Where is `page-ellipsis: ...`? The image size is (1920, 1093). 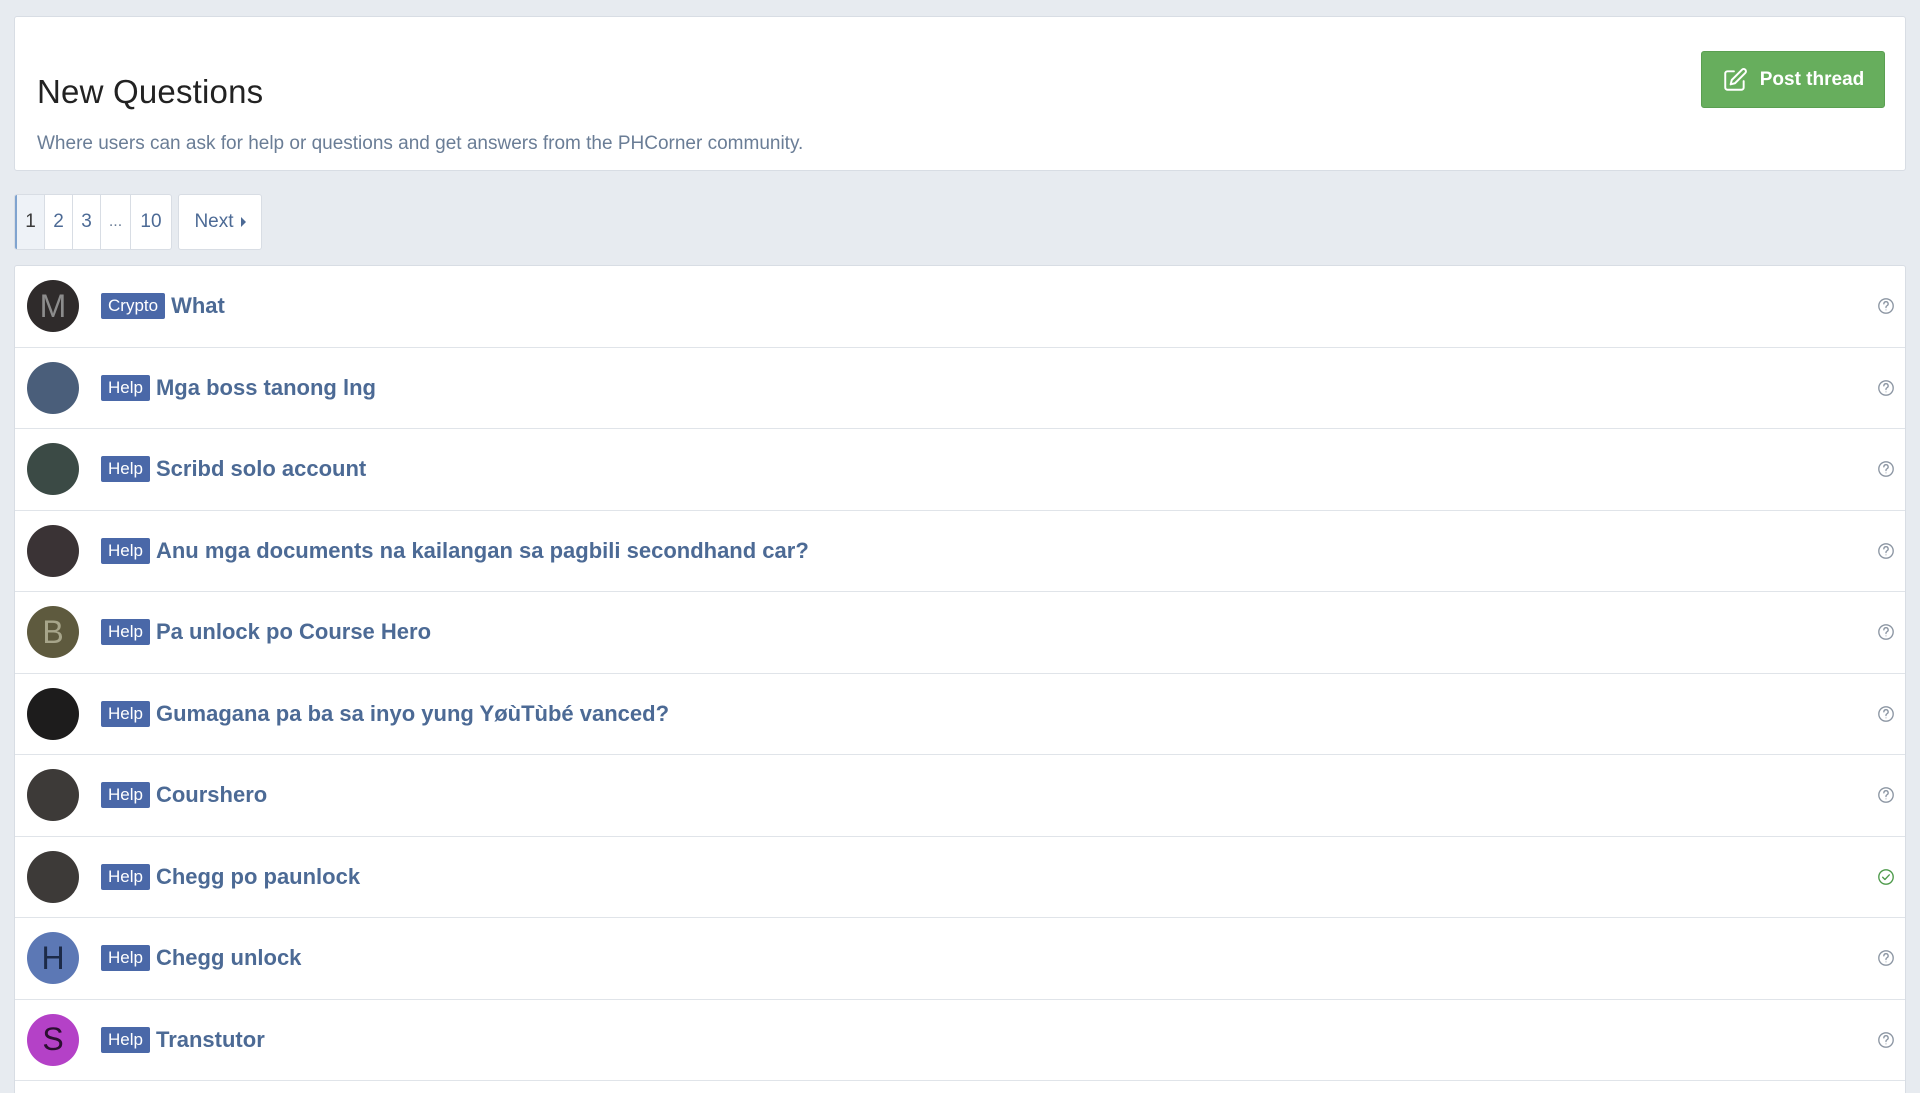 page-ellipsis: ... is located at coordinates (116, 222).